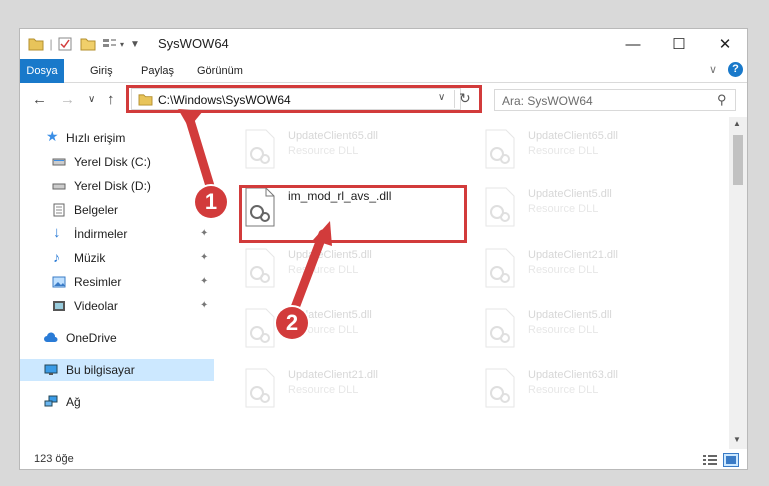 The height and width of the screenshot is (486, 769). I want to click on annotation-arrows, so click(255, 213).